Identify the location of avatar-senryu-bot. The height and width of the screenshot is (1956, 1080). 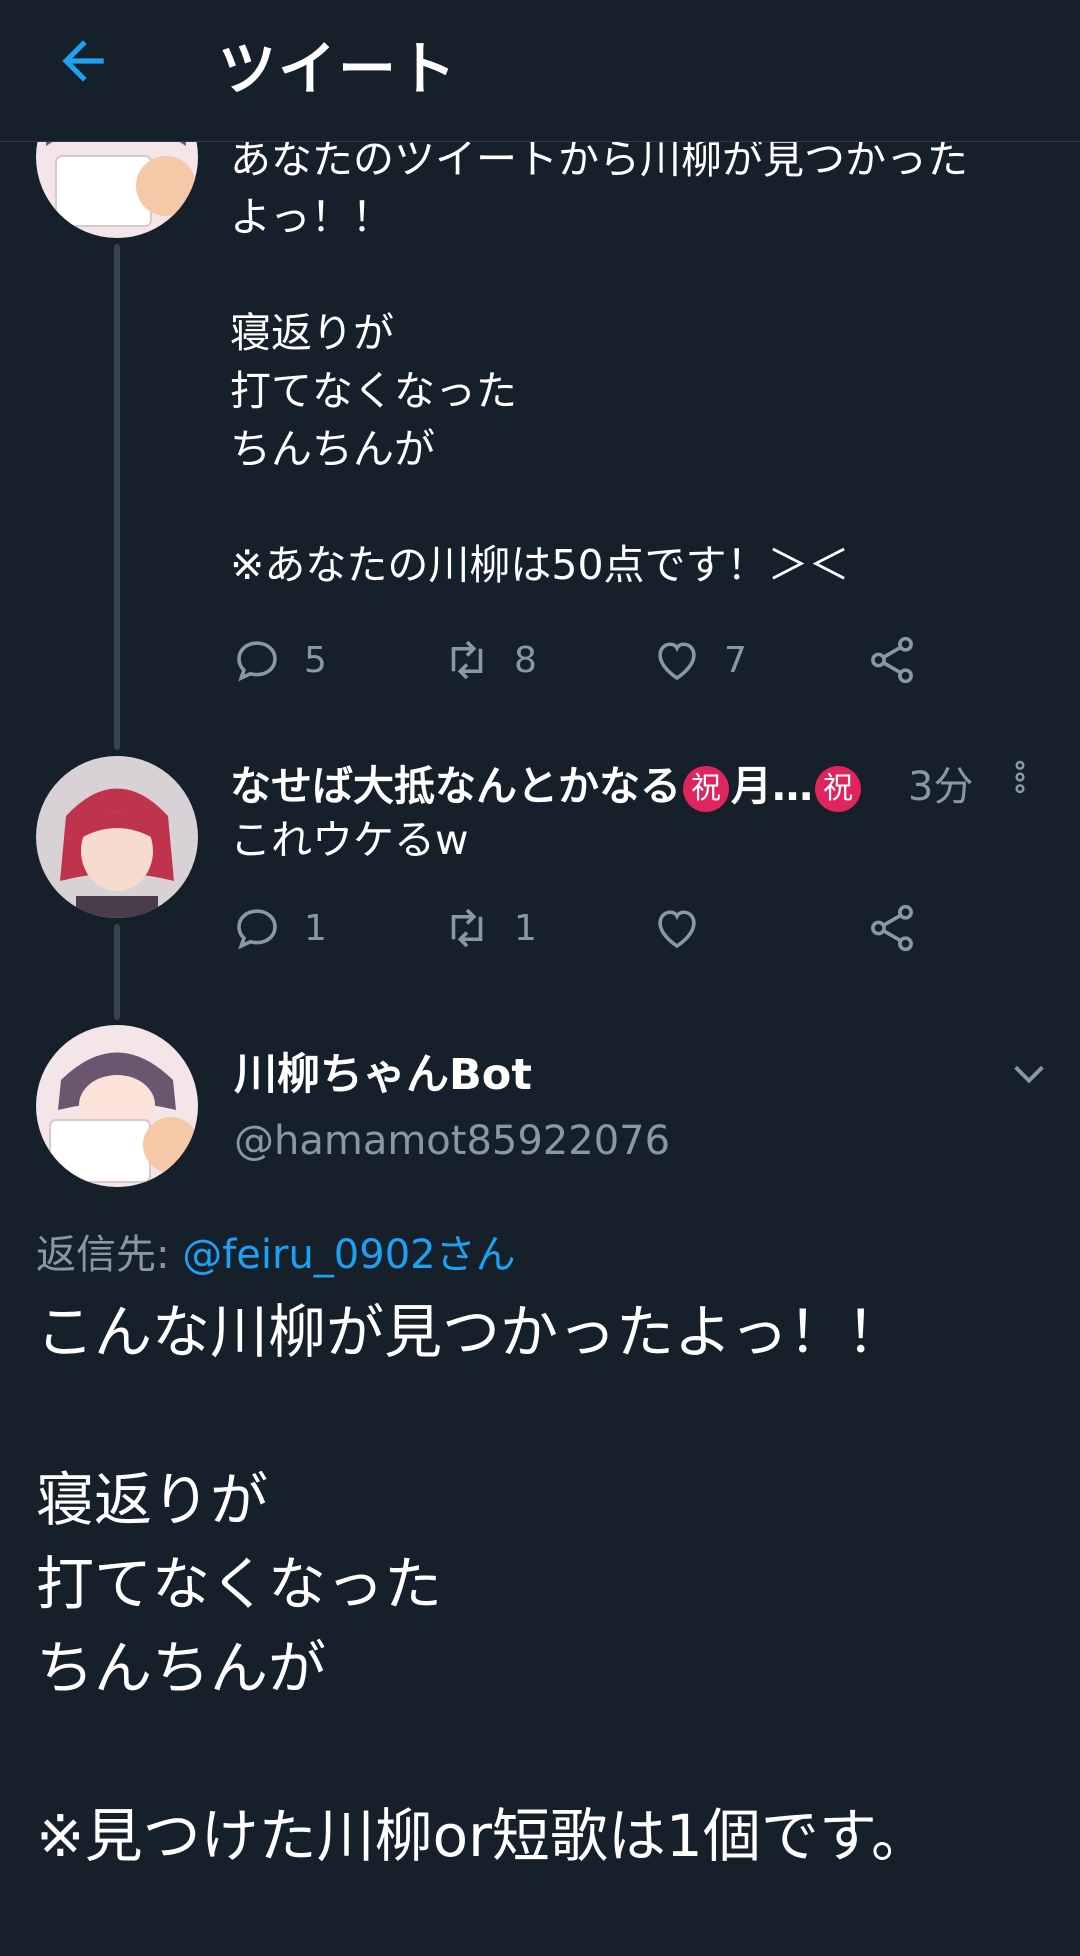
(117, 1106).